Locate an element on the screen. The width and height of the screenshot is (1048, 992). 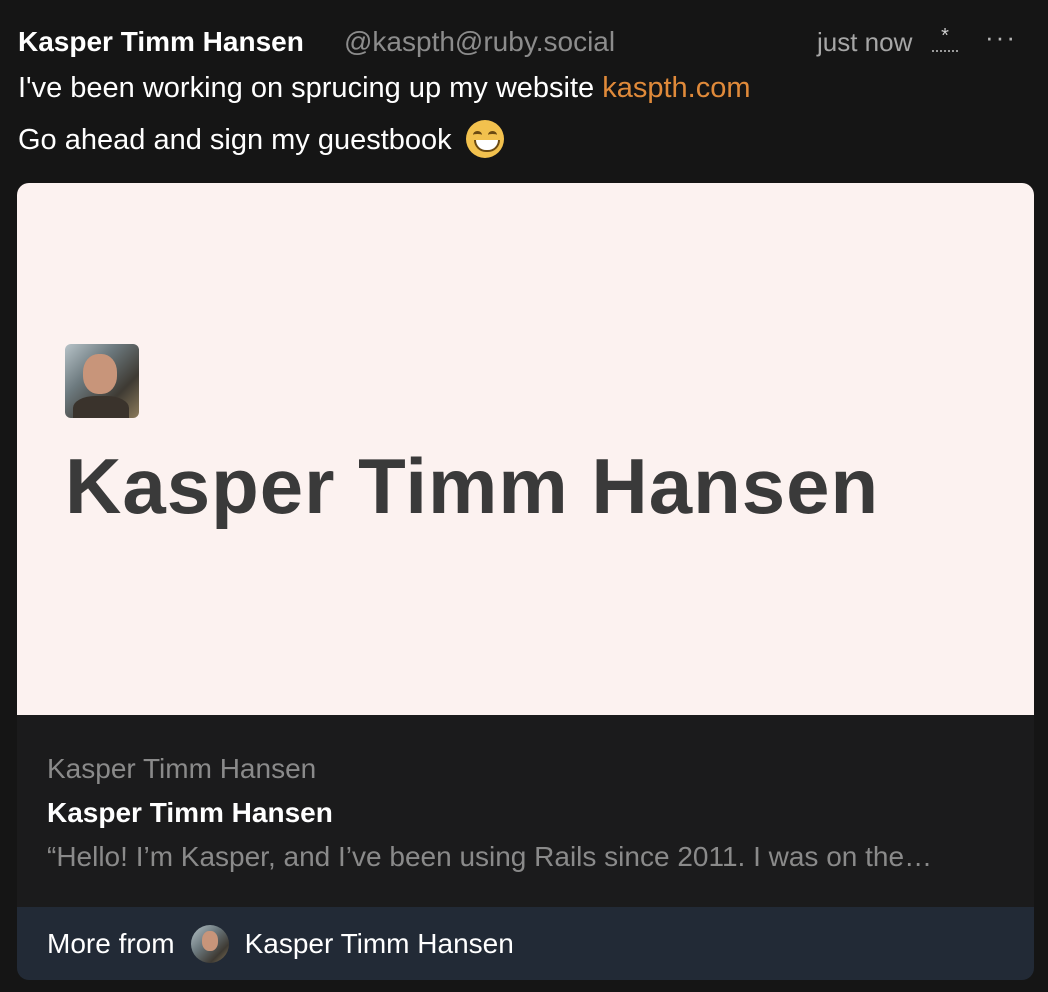
edited-indicator: * is located at coordinates (945, 41).